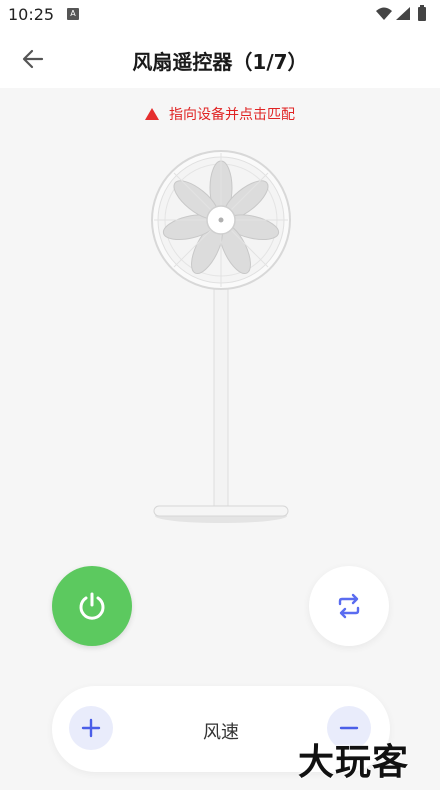  I want to click on pairing-hint-text: 指向设备并点击匹配, so click(232, 115).